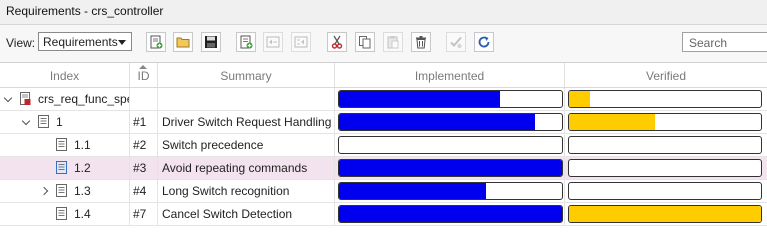 The image size is (767, 240). What do you see at coordinates (85, 11) in the screenshot?
I see `window-title: Requirements - crs_controller` at bounding box center [85, 11].